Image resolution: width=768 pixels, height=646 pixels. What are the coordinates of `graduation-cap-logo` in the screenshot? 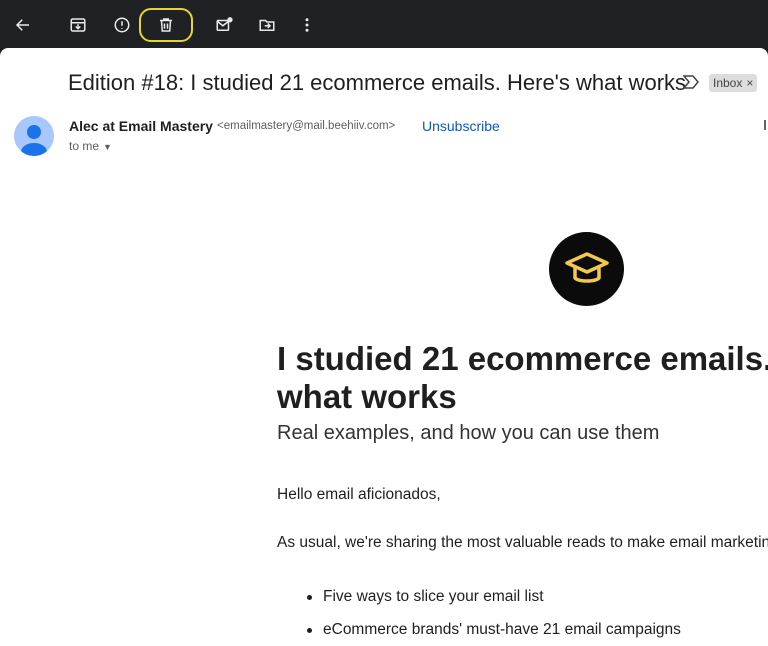 It's located at (586, 269).